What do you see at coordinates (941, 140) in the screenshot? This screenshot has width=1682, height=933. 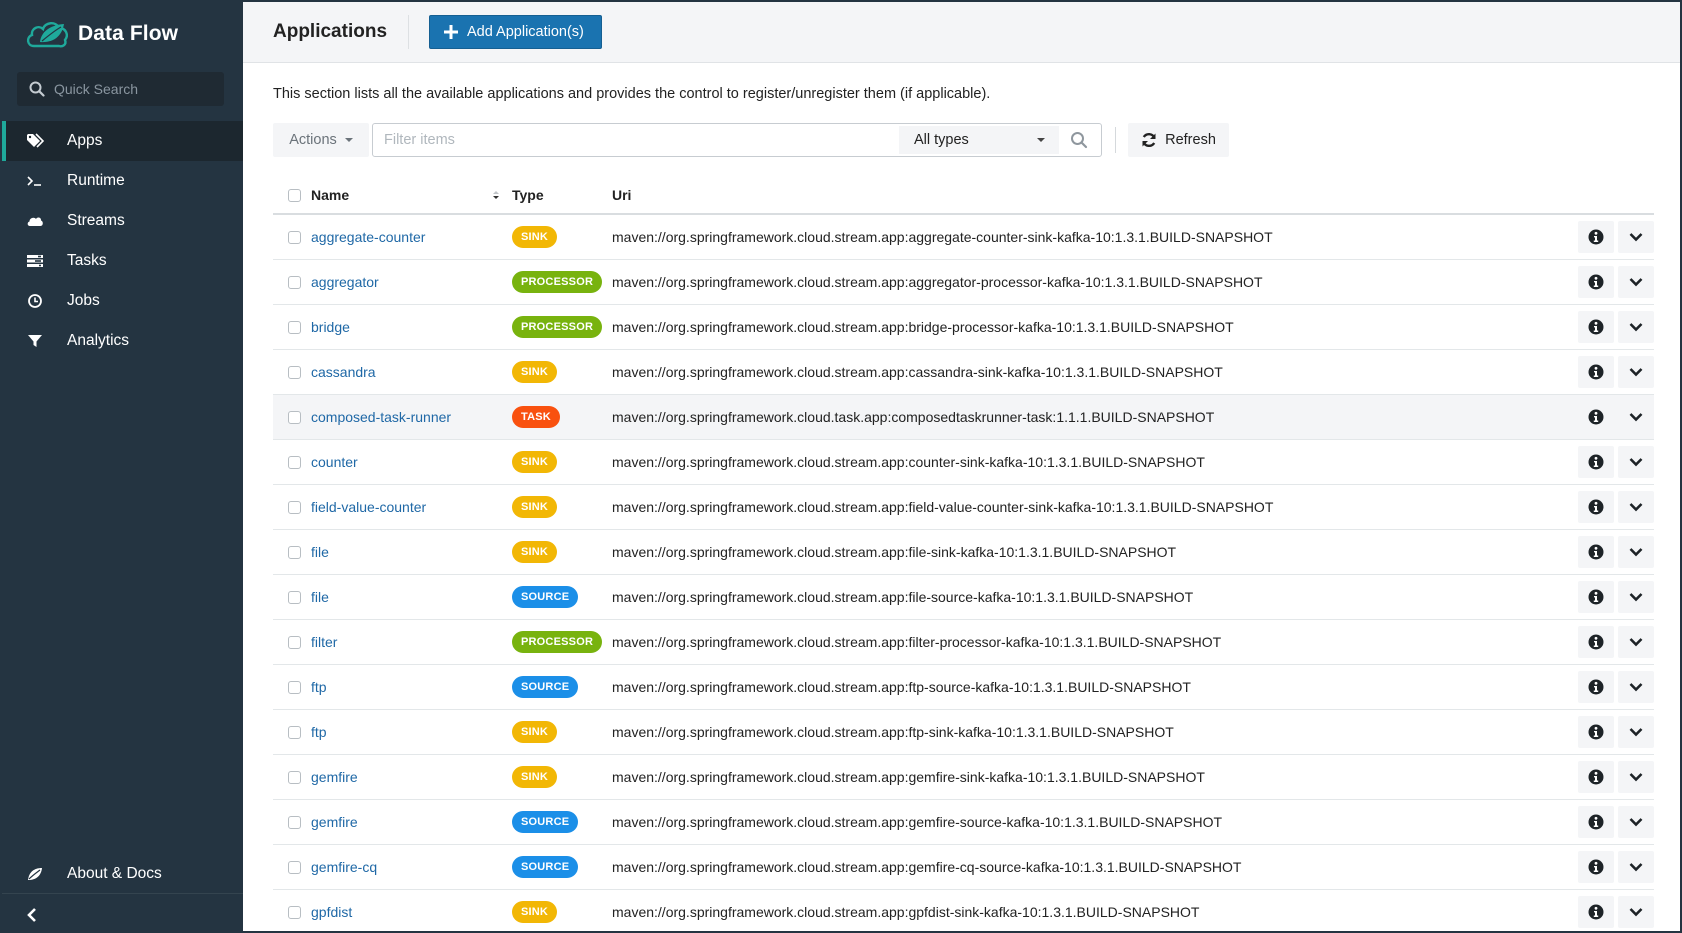 I see `type-select-value: All types` at bounding box center [941, 140].